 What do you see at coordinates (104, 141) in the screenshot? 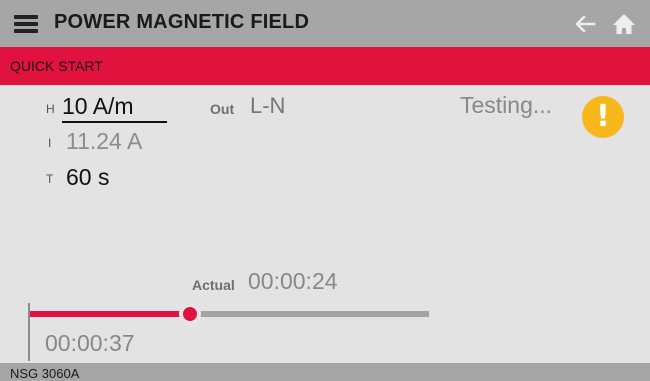
I see `current-value: 11.24 A` at bounding box center [104, 141].